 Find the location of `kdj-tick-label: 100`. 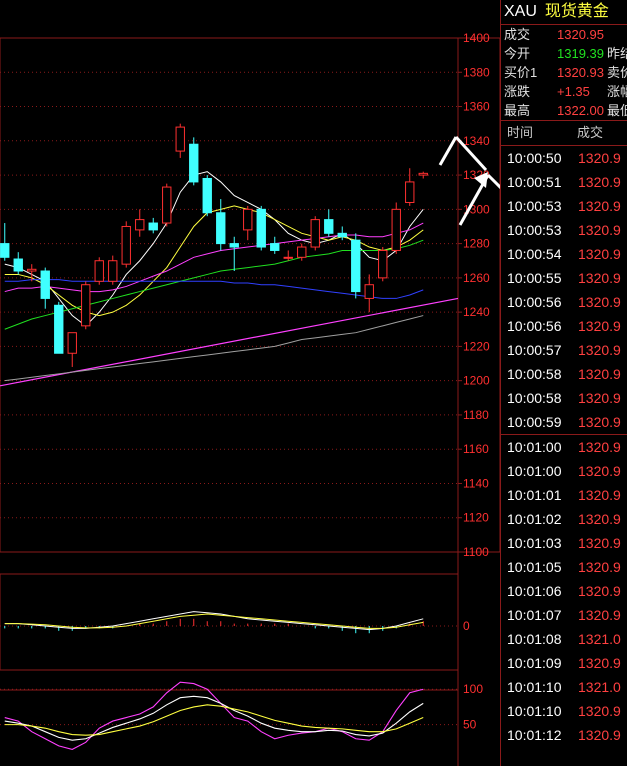

kdj-tick-label: 100 is located at coordinates (473, 689).